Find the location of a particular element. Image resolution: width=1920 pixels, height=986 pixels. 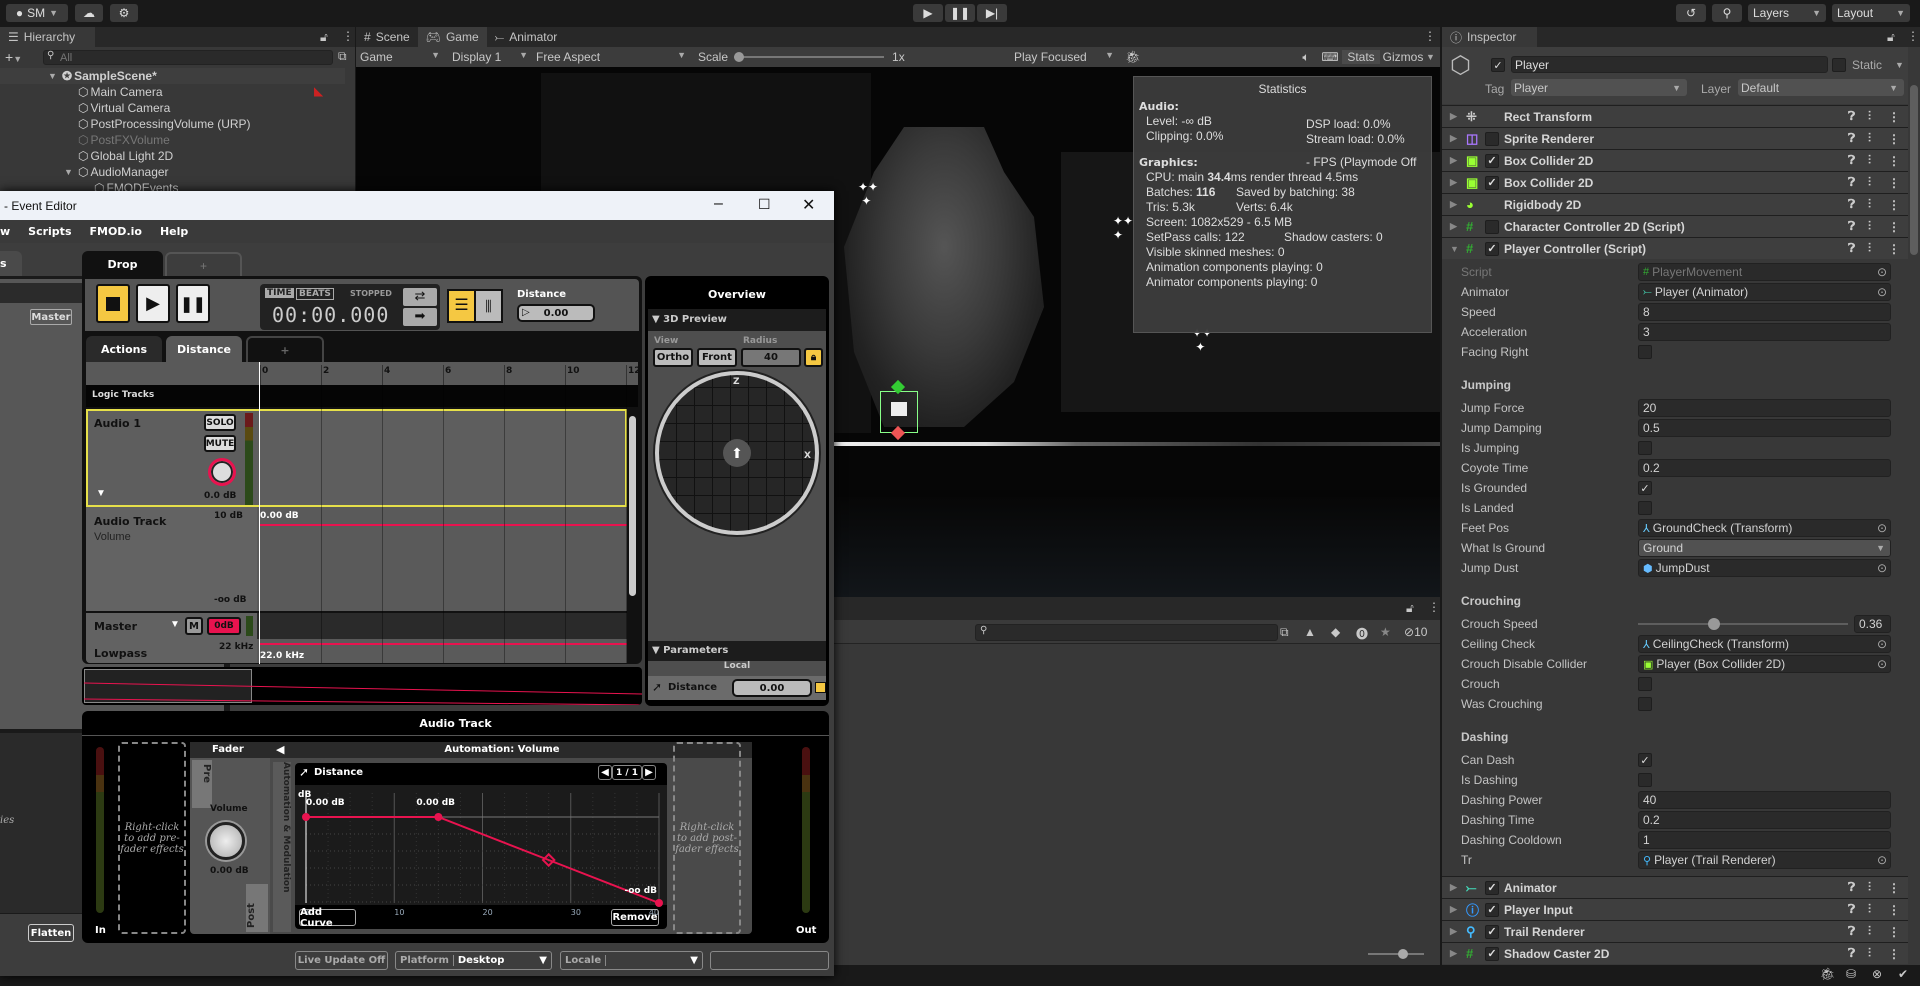

3d-preview-header: ▼ 3D Preview is located at coordinates (737, 320).